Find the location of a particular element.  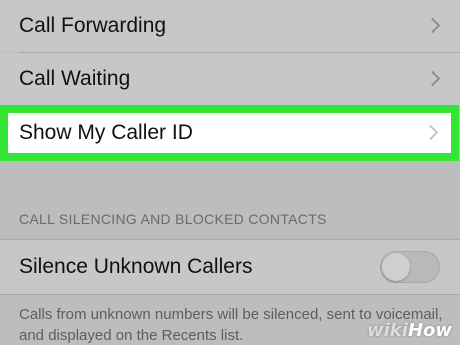

call-waiting-label: Call Waiting is located at coordinates (75, 78).